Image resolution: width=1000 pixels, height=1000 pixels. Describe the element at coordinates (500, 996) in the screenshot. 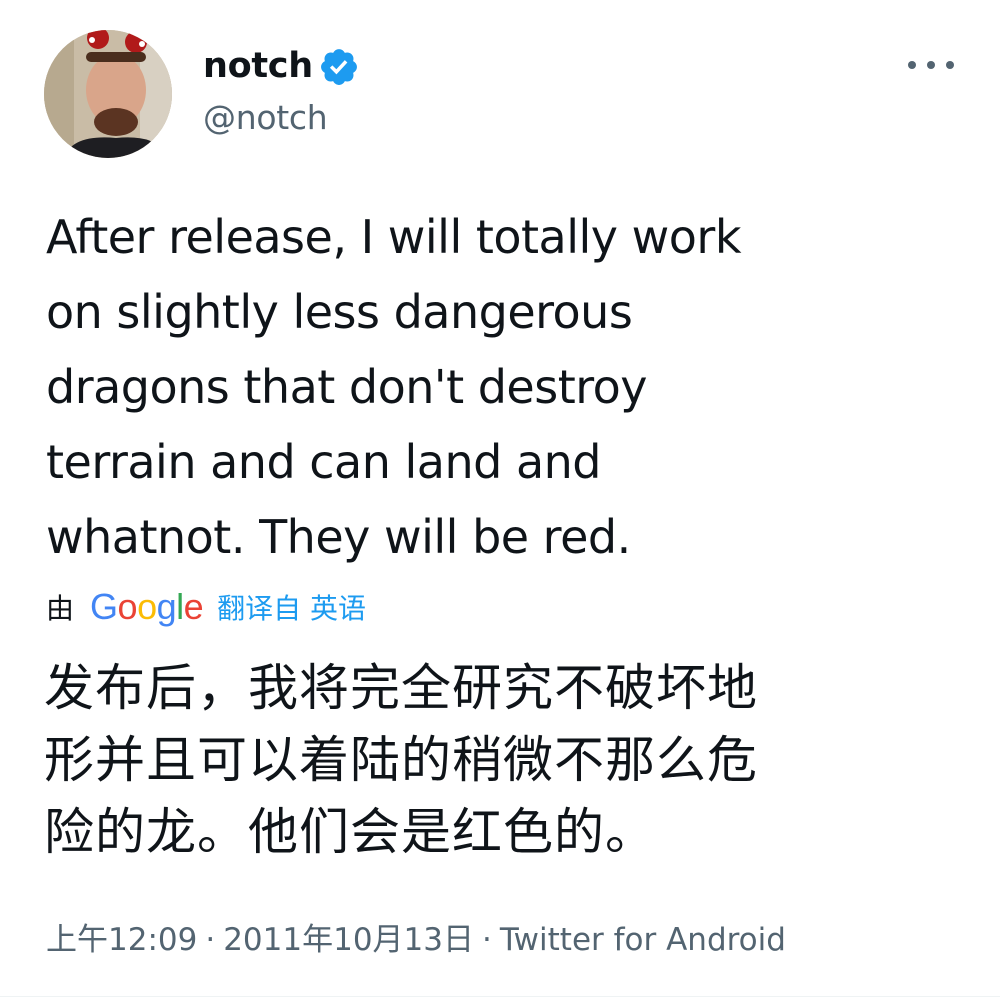

I see `divider` at that location.